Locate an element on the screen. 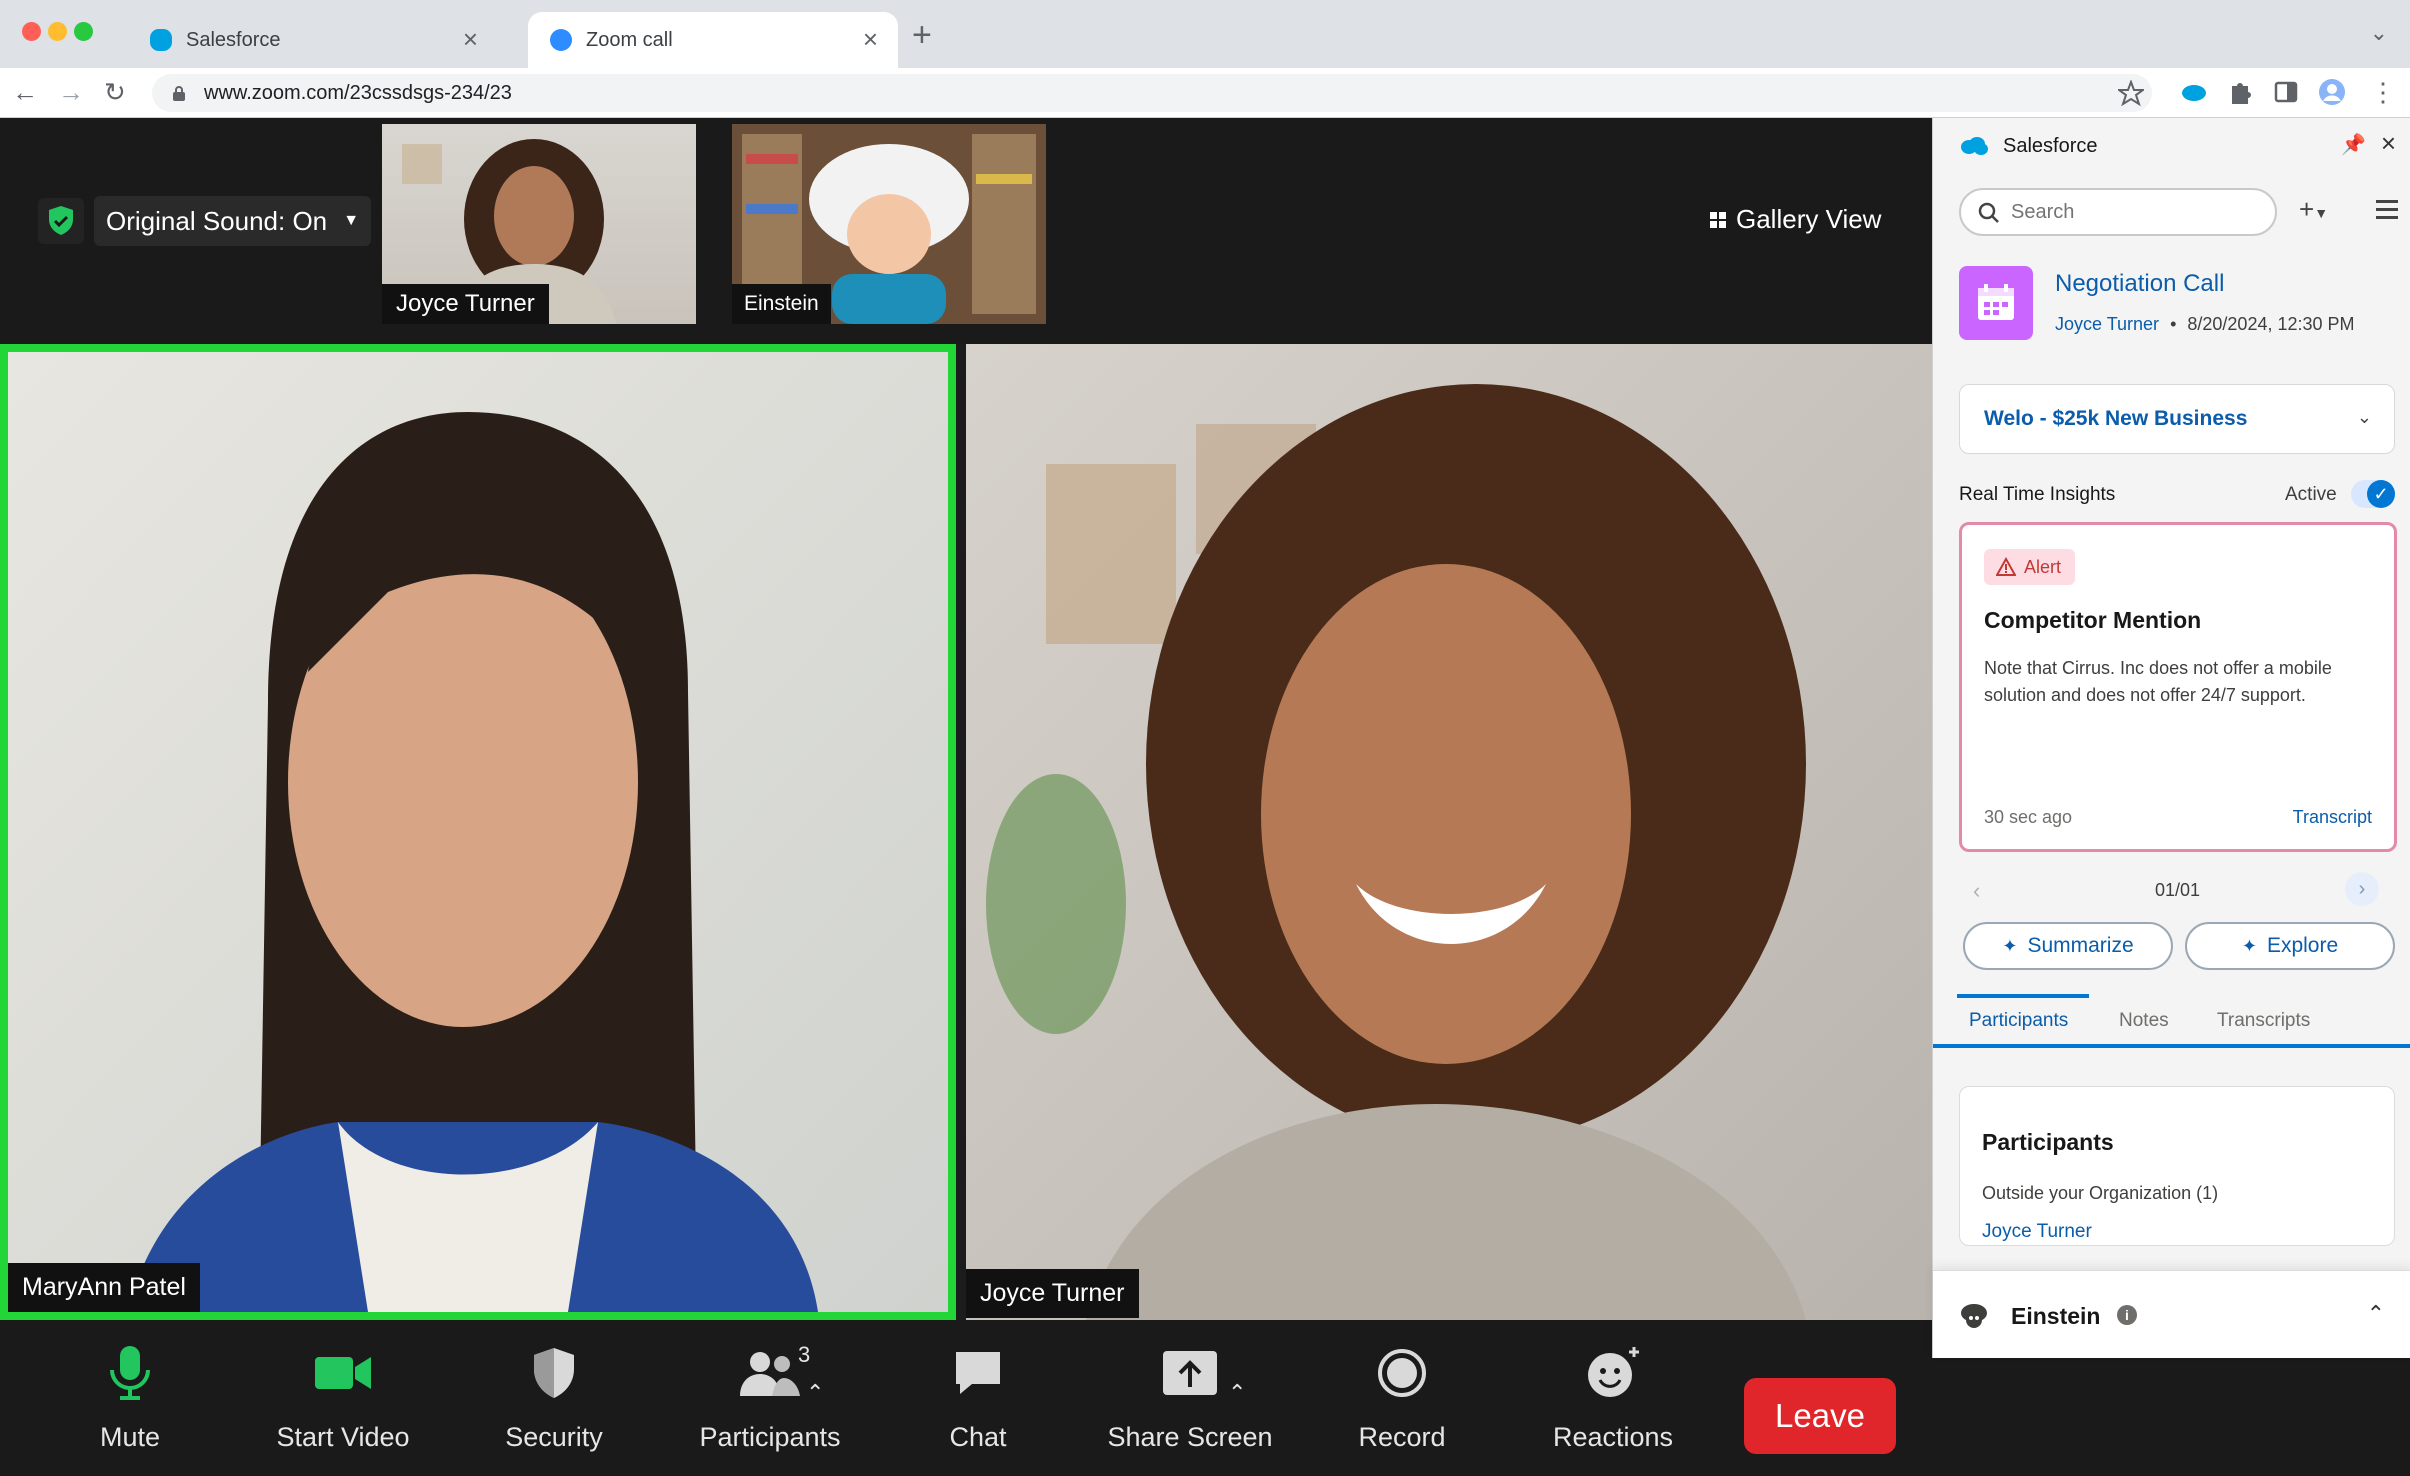 This screenshot has height=1476, width=2410. record-button: Record is located at coordinates (1402, 1396).